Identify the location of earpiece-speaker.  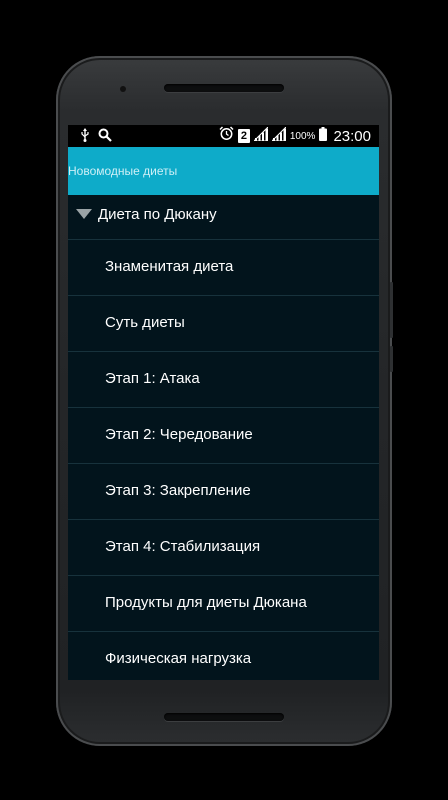
(224, 88).